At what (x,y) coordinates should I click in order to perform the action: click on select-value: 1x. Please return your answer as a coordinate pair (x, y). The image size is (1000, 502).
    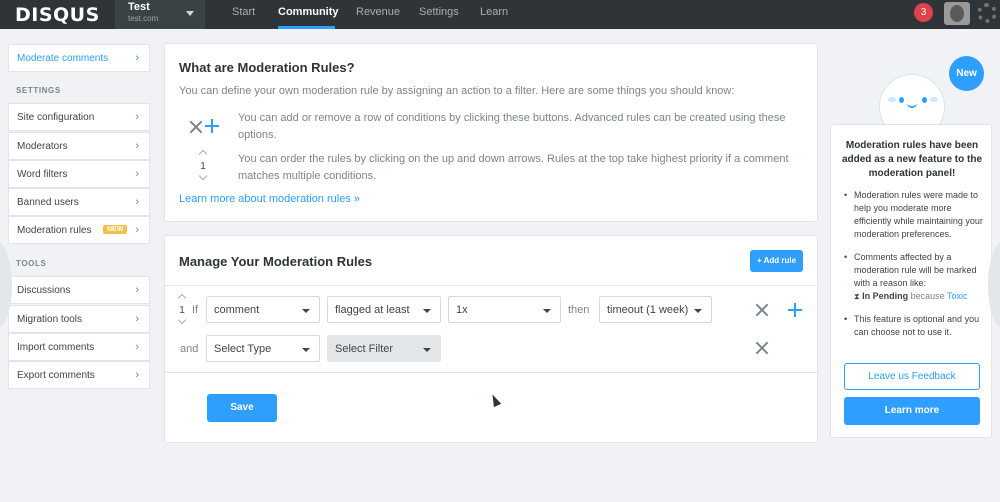
    Looking at the image, I should click on (462, 310).